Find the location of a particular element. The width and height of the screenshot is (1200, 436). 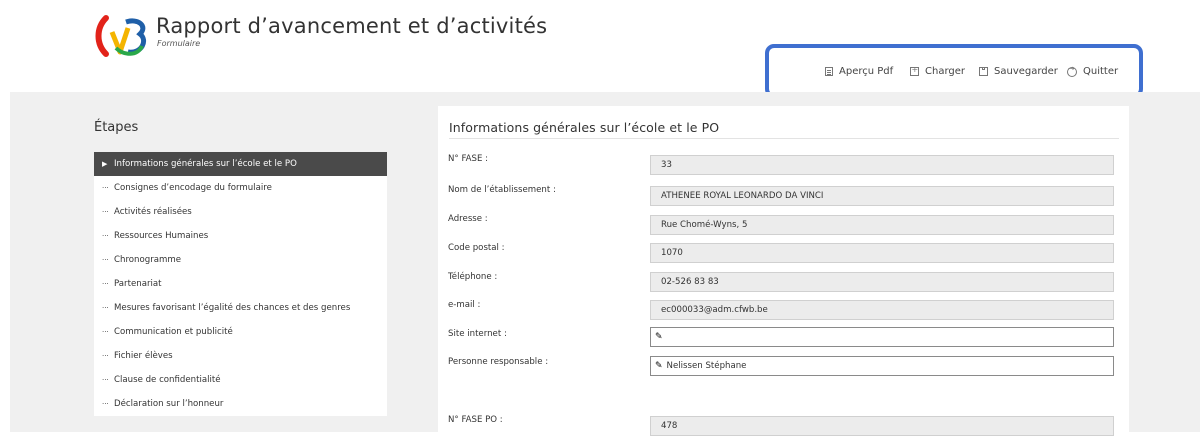

app-title: Rapport d’avancement et d’activités is located at coordinates (352, 26).